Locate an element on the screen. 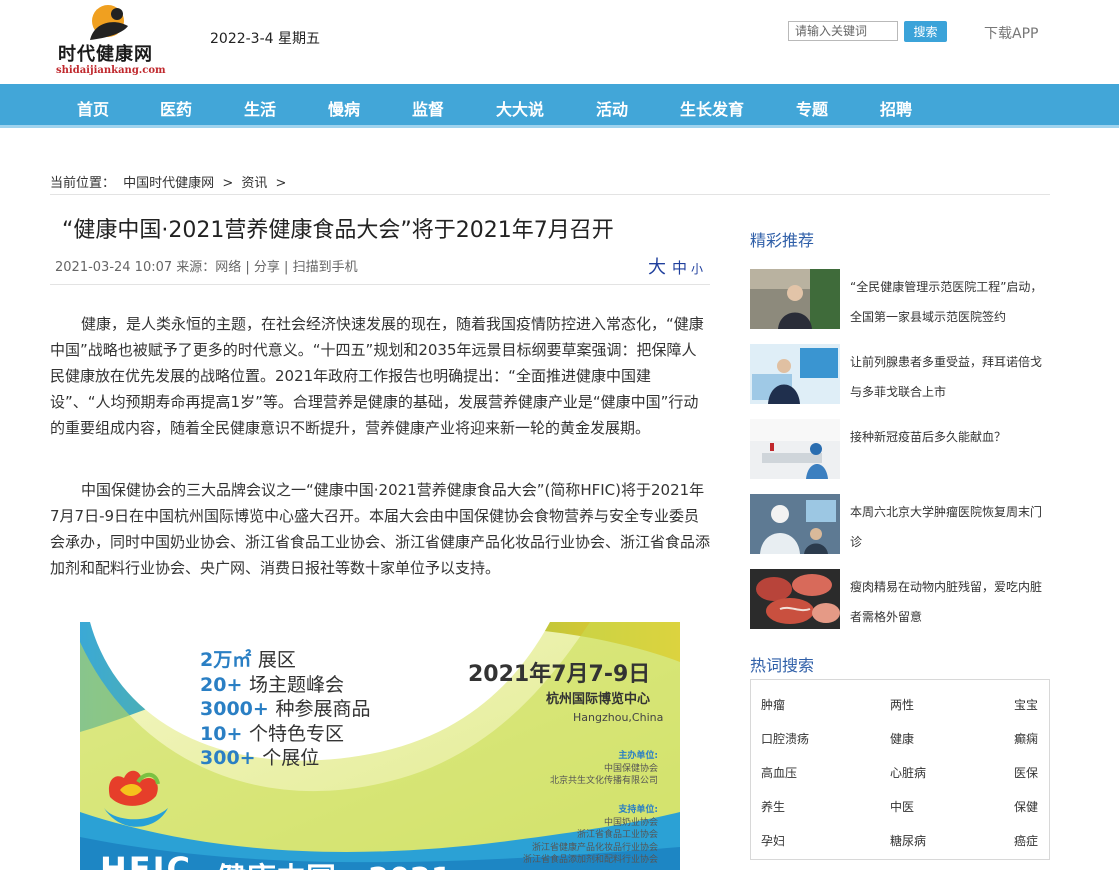 The height and width of the screenshot is (870, 1119). recommend-title: 接种新冠疫苗后多久能献血？ is located at coordinates (950, 437).